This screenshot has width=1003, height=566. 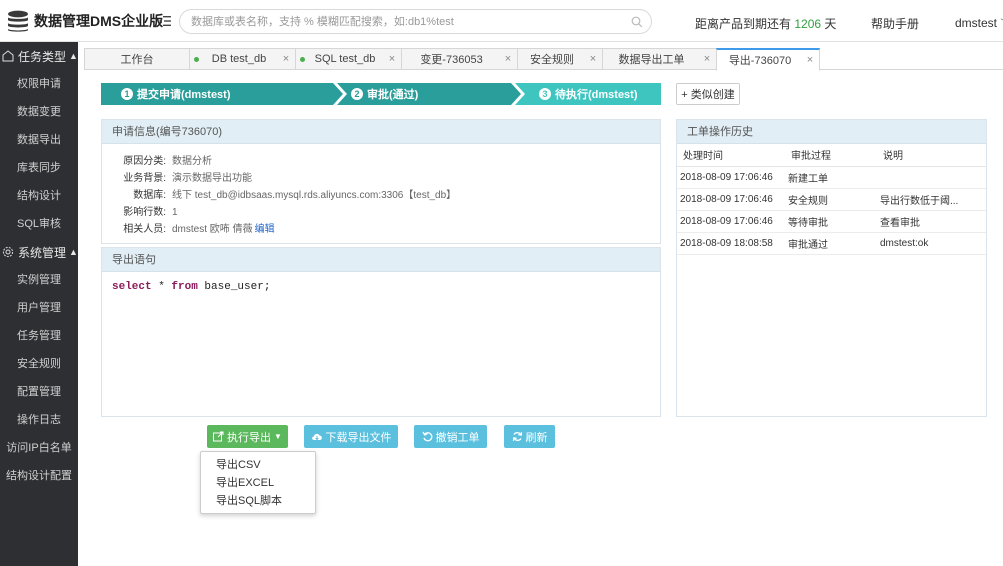 What do you see at coordinates (39, 224) in the screenshot?
I see `sidebar-item: SQL审核` at bounding box center [39, 224].